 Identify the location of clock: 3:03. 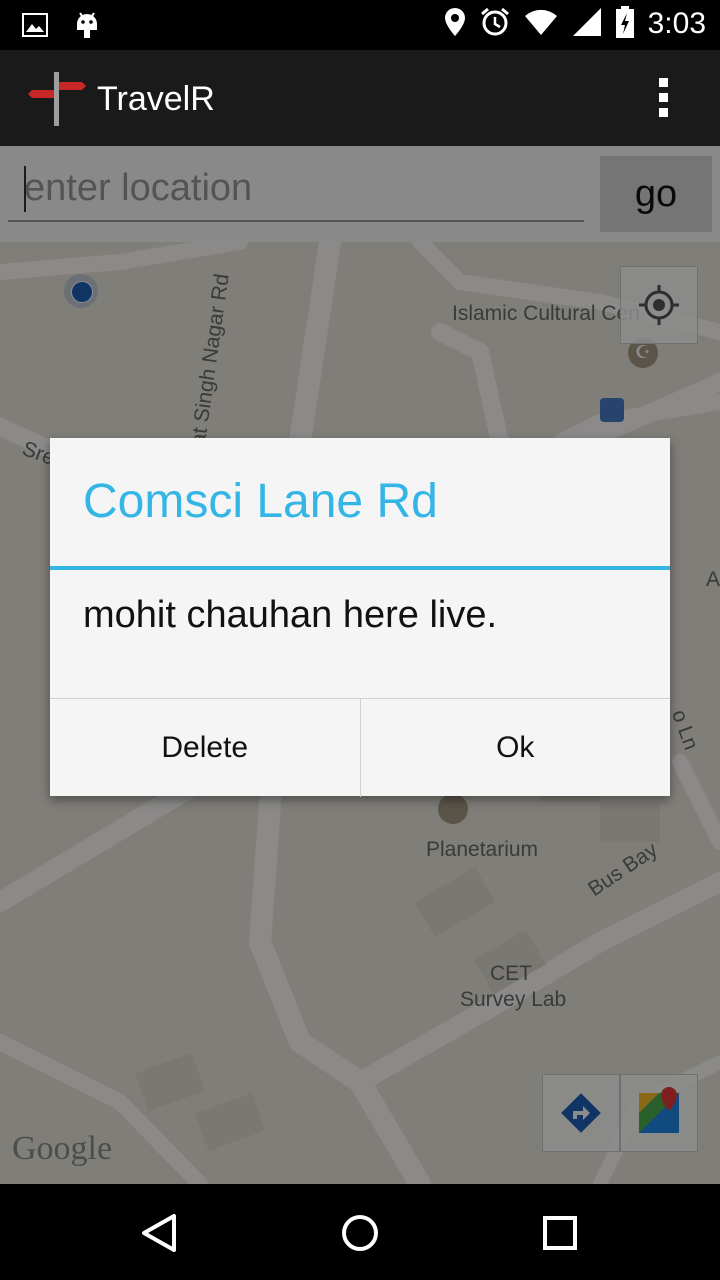
(676, 23).